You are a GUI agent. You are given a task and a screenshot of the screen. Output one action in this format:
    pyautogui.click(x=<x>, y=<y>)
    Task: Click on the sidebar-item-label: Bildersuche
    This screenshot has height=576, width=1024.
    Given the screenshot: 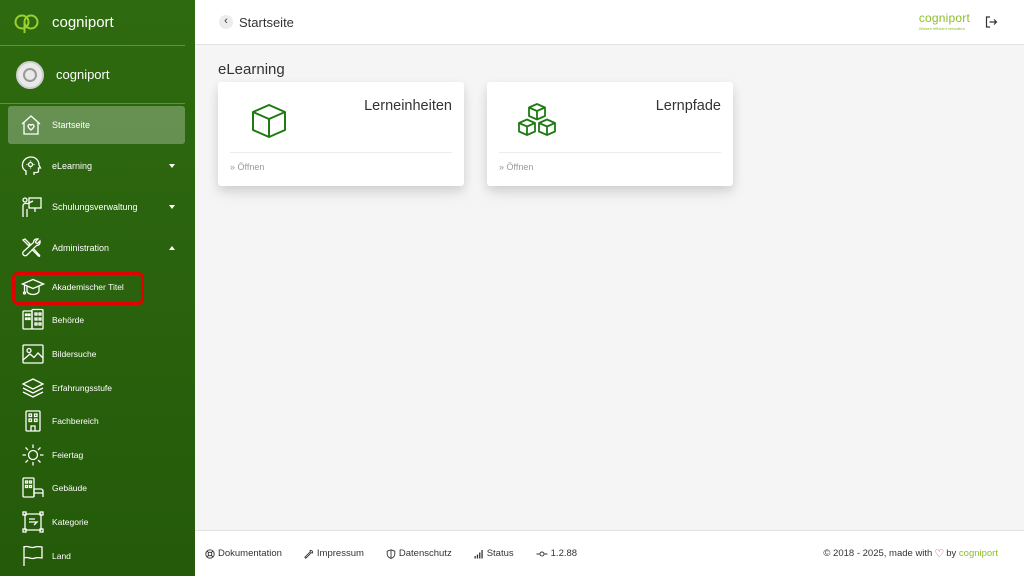 What is the action you would take?
    pyautogui.click(x=74, y=353)
    